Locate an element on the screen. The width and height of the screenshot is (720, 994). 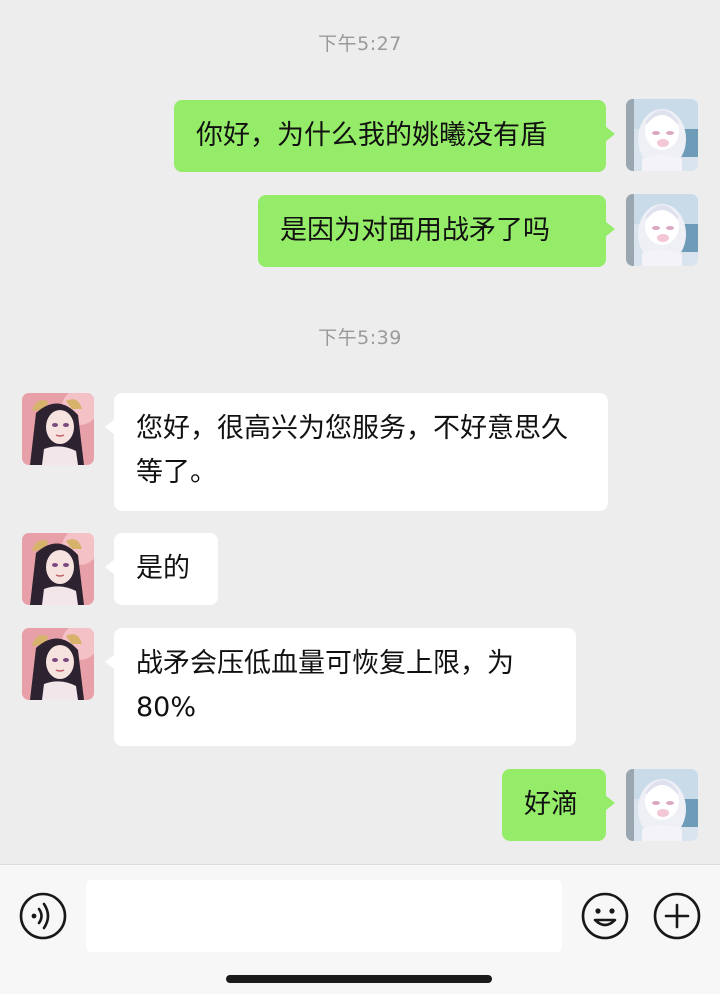
home-indicator is located at coordinates (359, 979).